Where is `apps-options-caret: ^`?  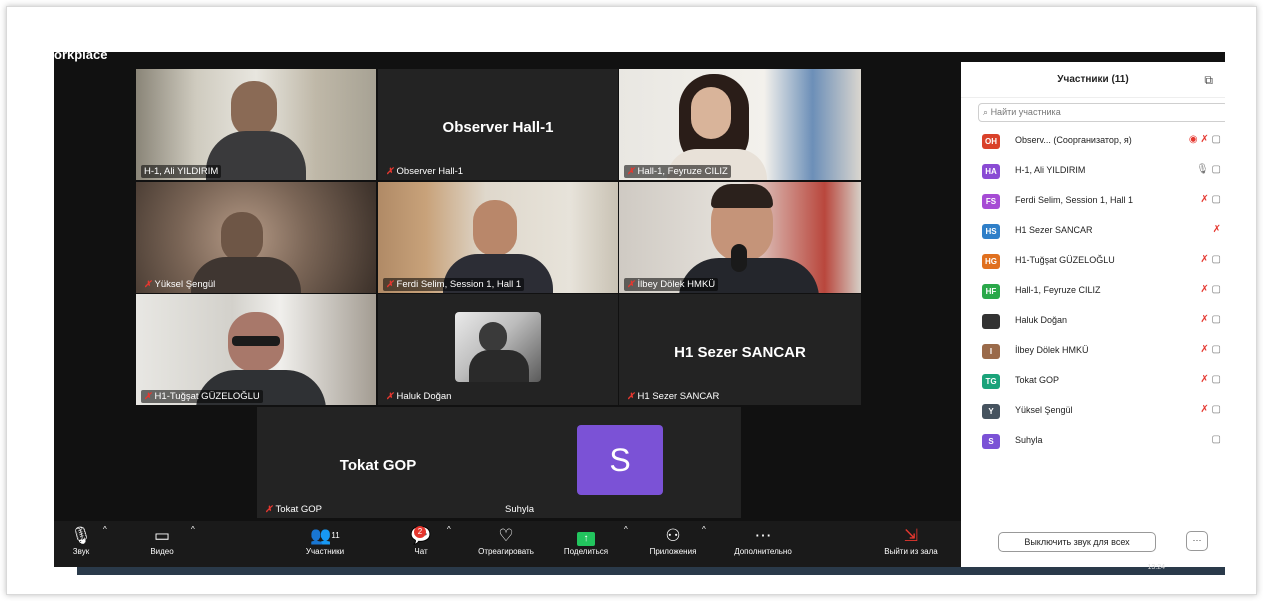
apps-options-caret: ^ is located at coordinates (704, 529).